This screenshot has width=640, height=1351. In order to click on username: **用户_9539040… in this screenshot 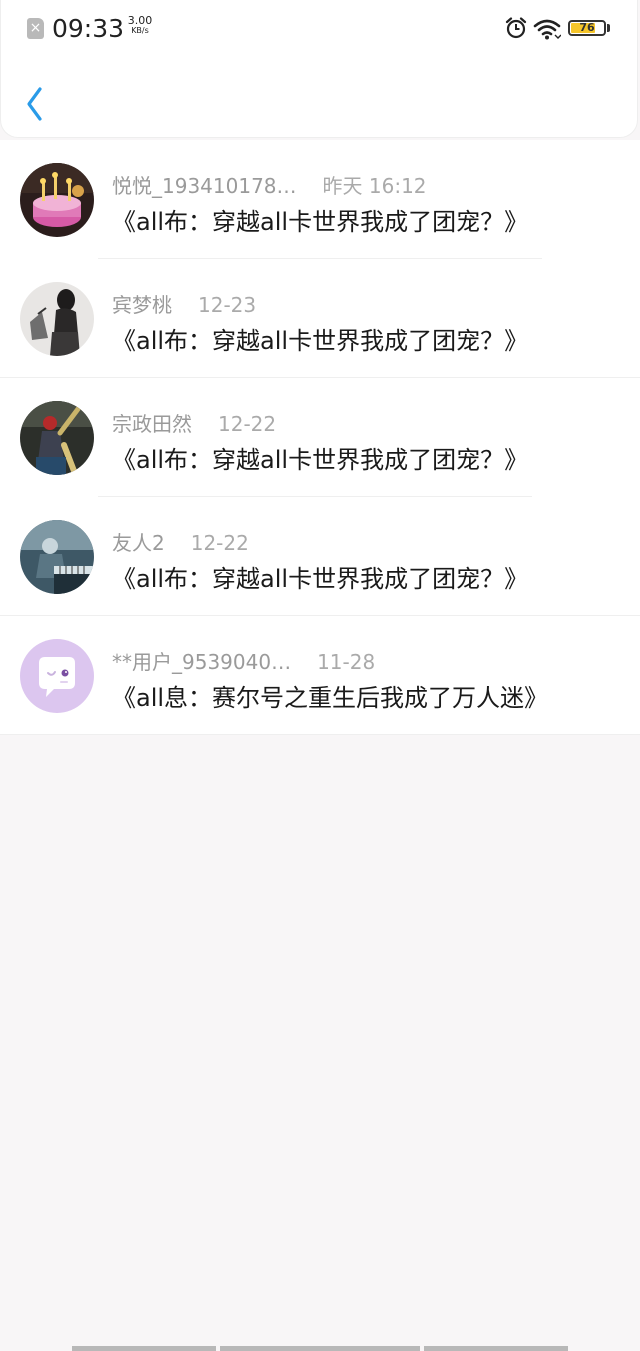, I will do `click(201, 662)`.